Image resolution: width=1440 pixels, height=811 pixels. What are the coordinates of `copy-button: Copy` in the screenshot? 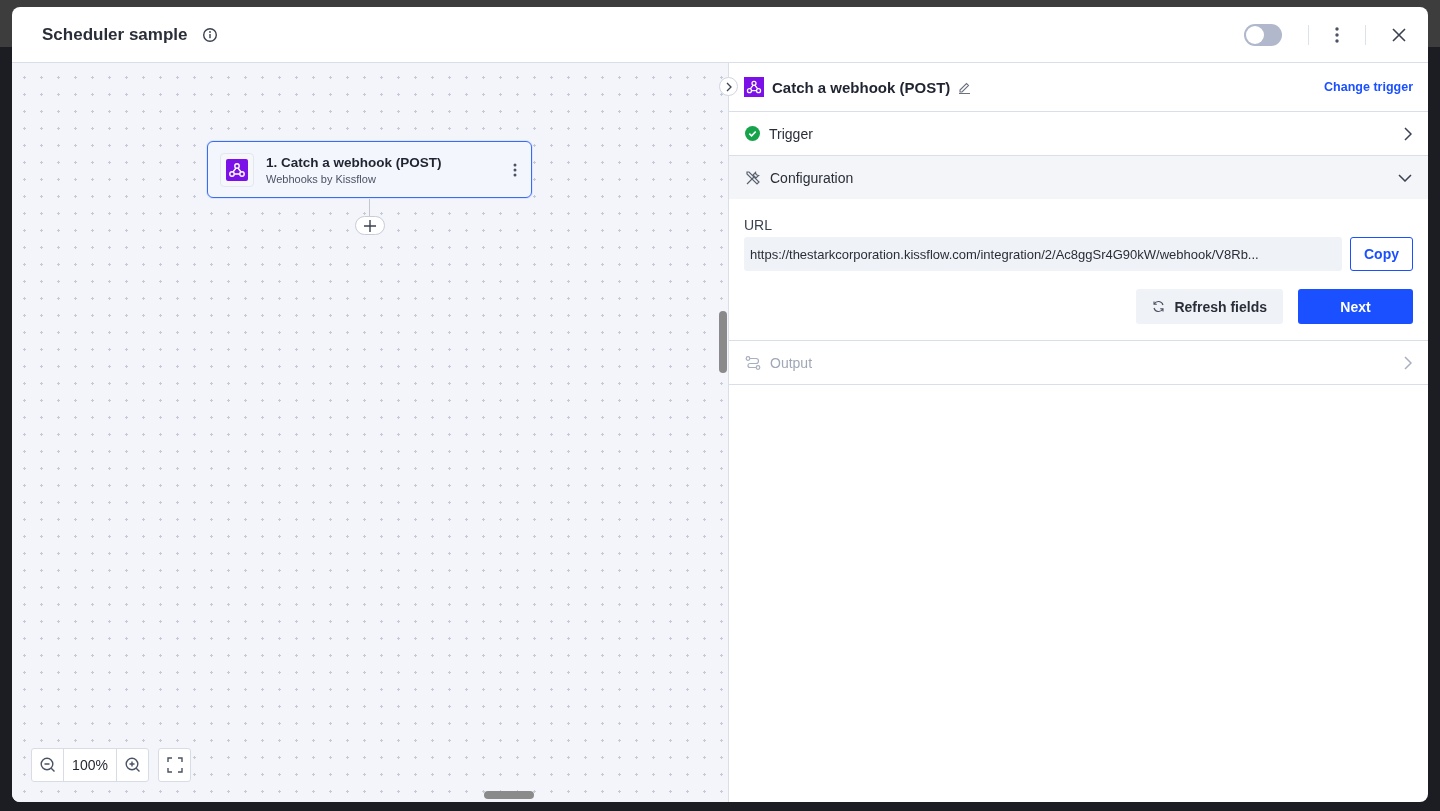 It's located at (1381, 254).